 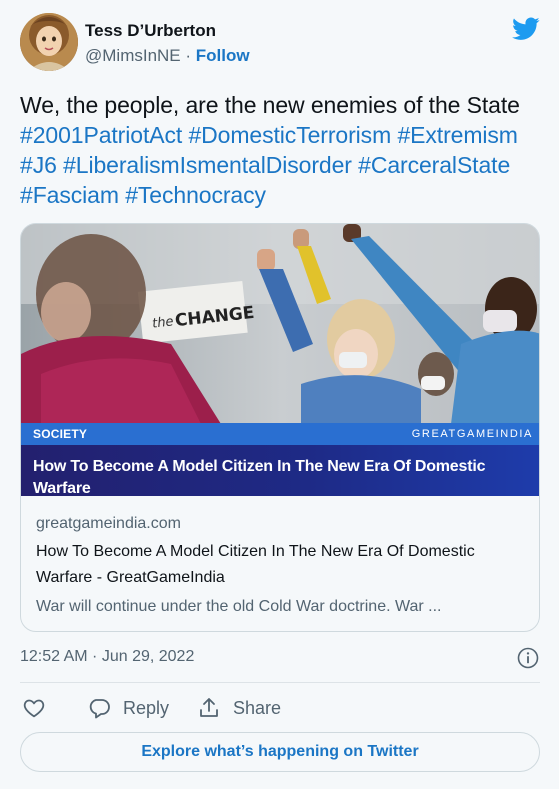 I want to click on author-block: Tess D’Urberton @MimsInNE · Follow, so click(x=167, y=43).